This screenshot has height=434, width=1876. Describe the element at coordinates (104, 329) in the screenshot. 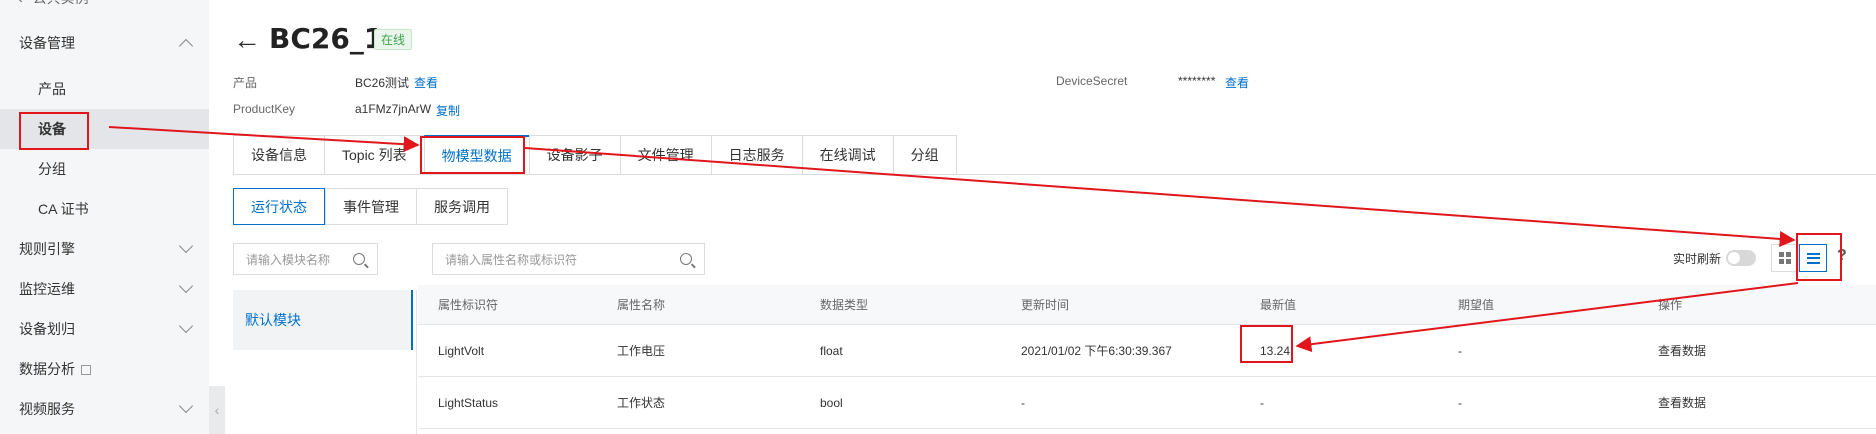

I see `sidebar-group-device-assignment: 设备划归` at that location.